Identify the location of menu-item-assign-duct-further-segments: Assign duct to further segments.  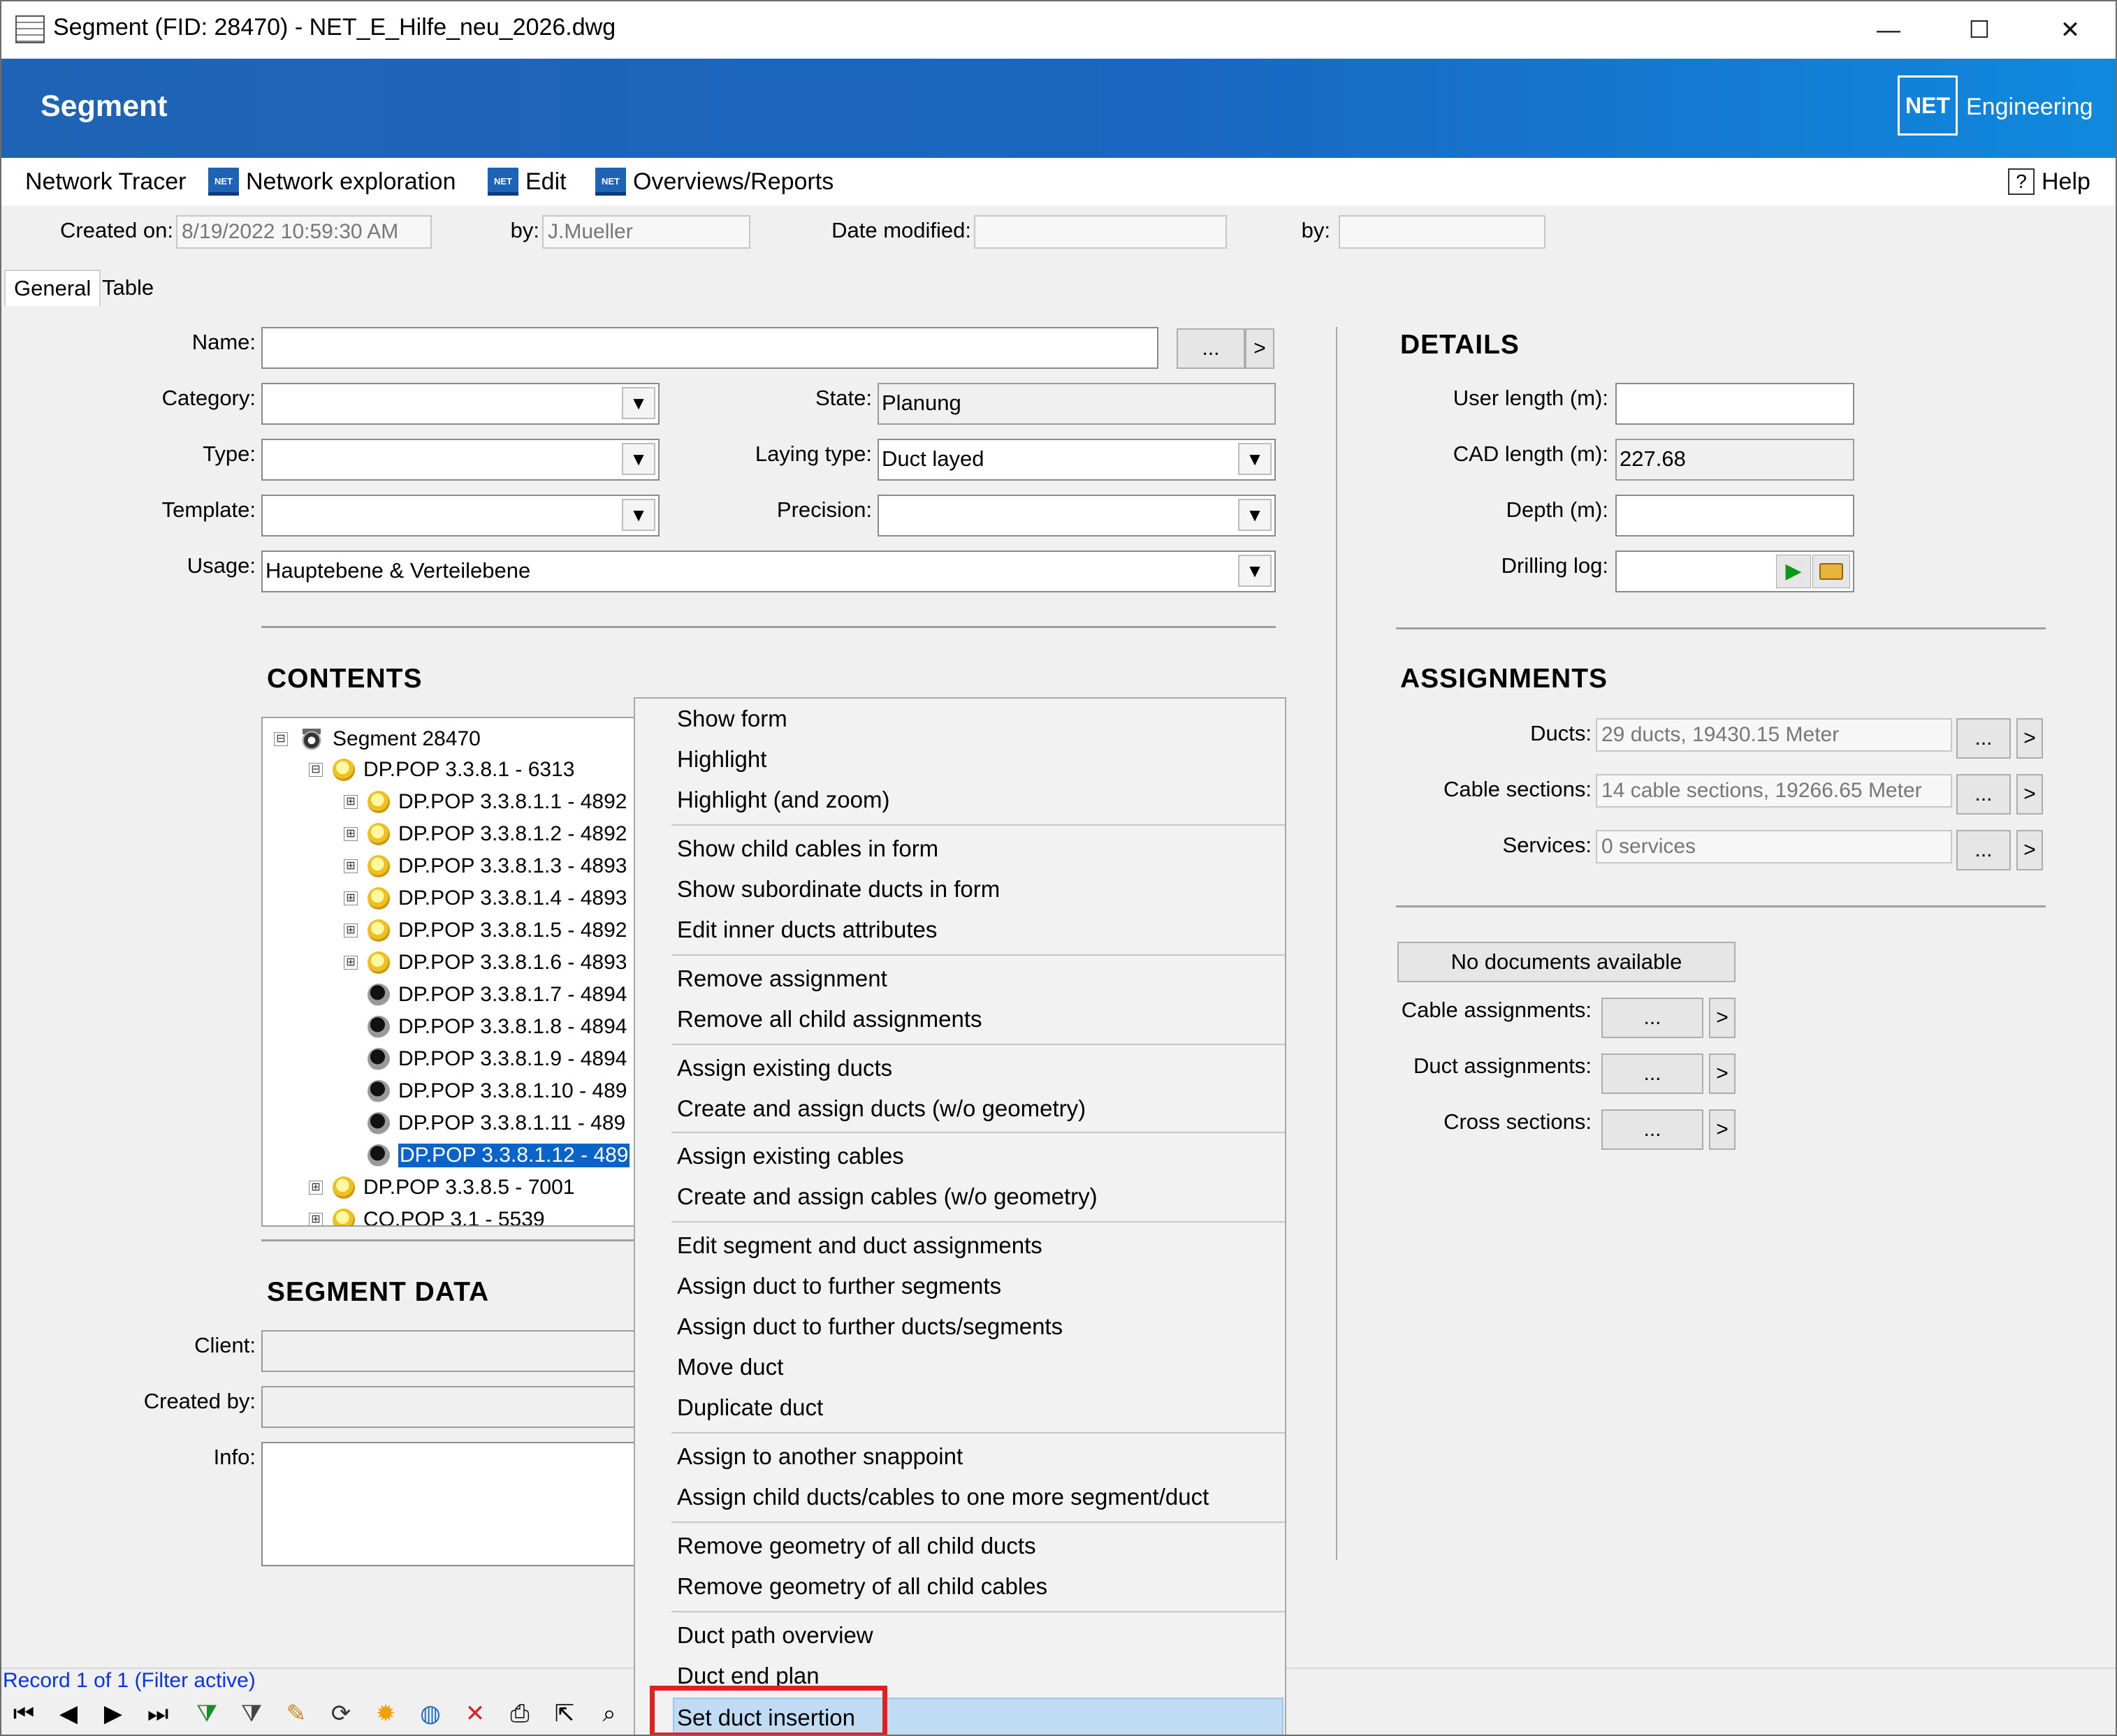
(839, 1286).